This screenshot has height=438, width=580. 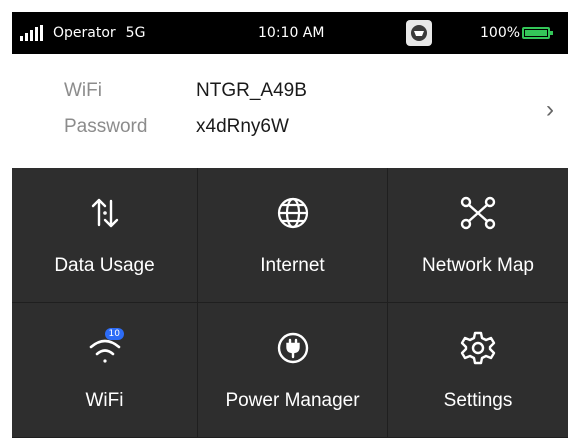 I want to click on battery-percentage: 100%, so click(x=500, y=33).